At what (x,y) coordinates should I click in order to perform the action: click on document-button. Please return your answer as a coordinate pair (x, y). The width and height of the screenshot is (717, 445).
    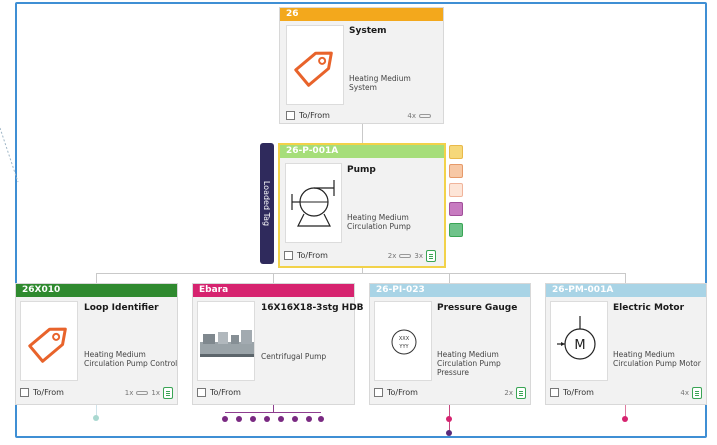
    Looking at the image, I should click on (456, 230).